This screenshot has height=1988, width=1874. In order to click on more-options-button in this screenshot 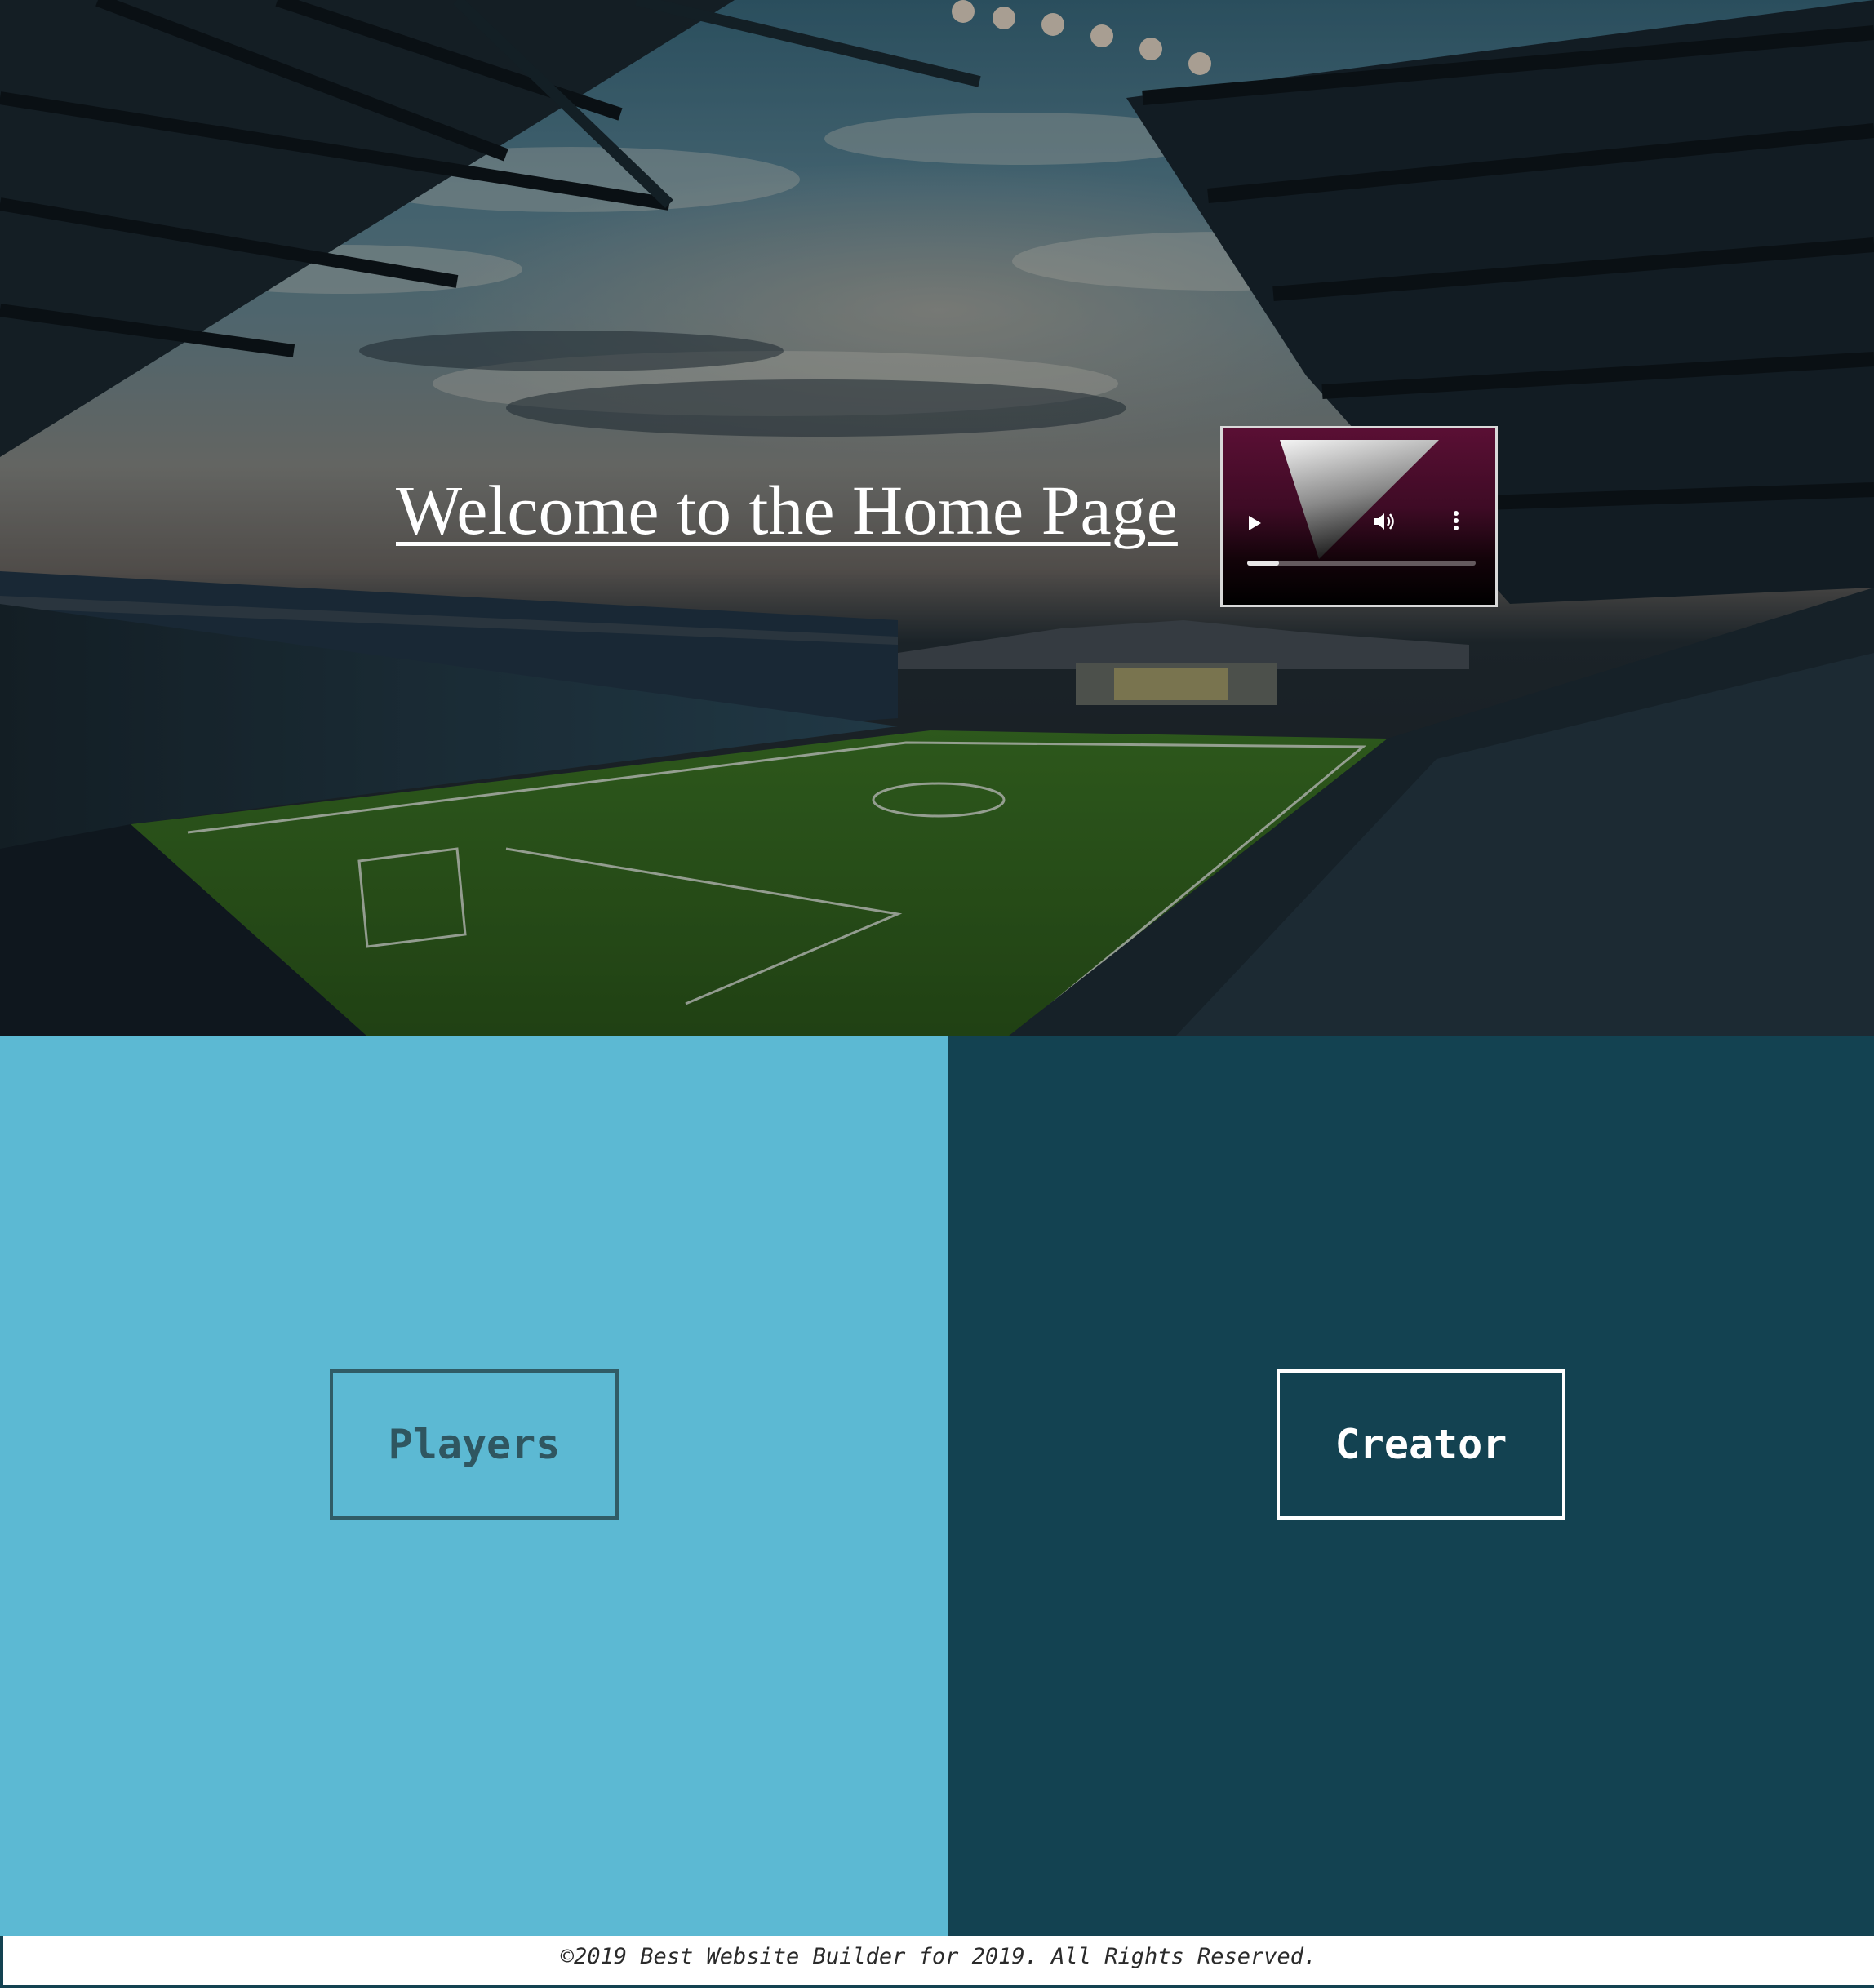, I will do `click(1463, 524)`.